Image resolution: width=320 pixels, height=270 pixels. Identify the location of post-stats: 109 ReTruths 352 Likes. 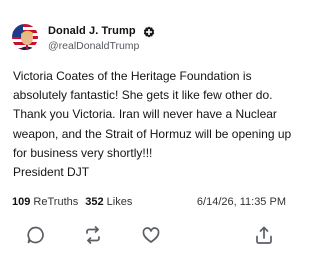
(72, 202).